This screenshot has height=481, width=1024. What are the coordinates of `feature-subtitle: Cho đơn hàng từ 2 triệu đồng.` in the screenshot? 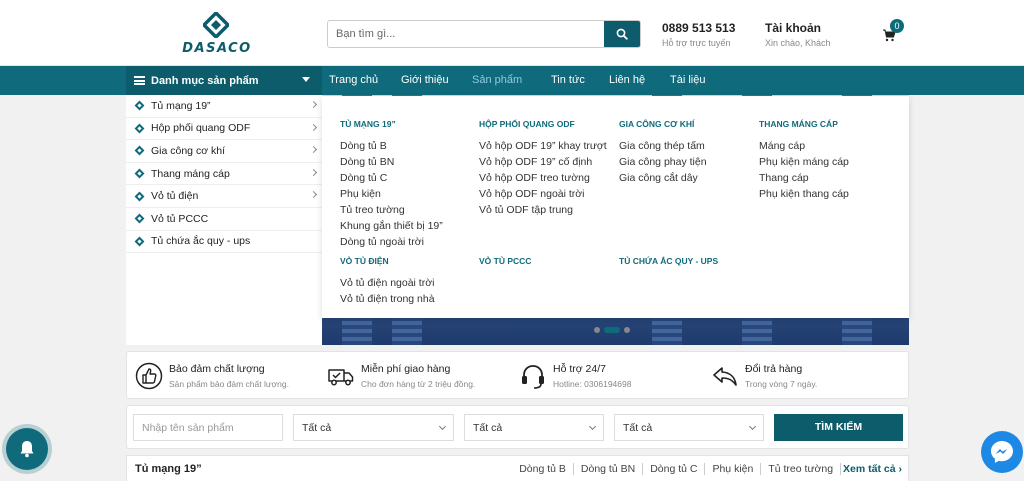 It's located at (418, 384).